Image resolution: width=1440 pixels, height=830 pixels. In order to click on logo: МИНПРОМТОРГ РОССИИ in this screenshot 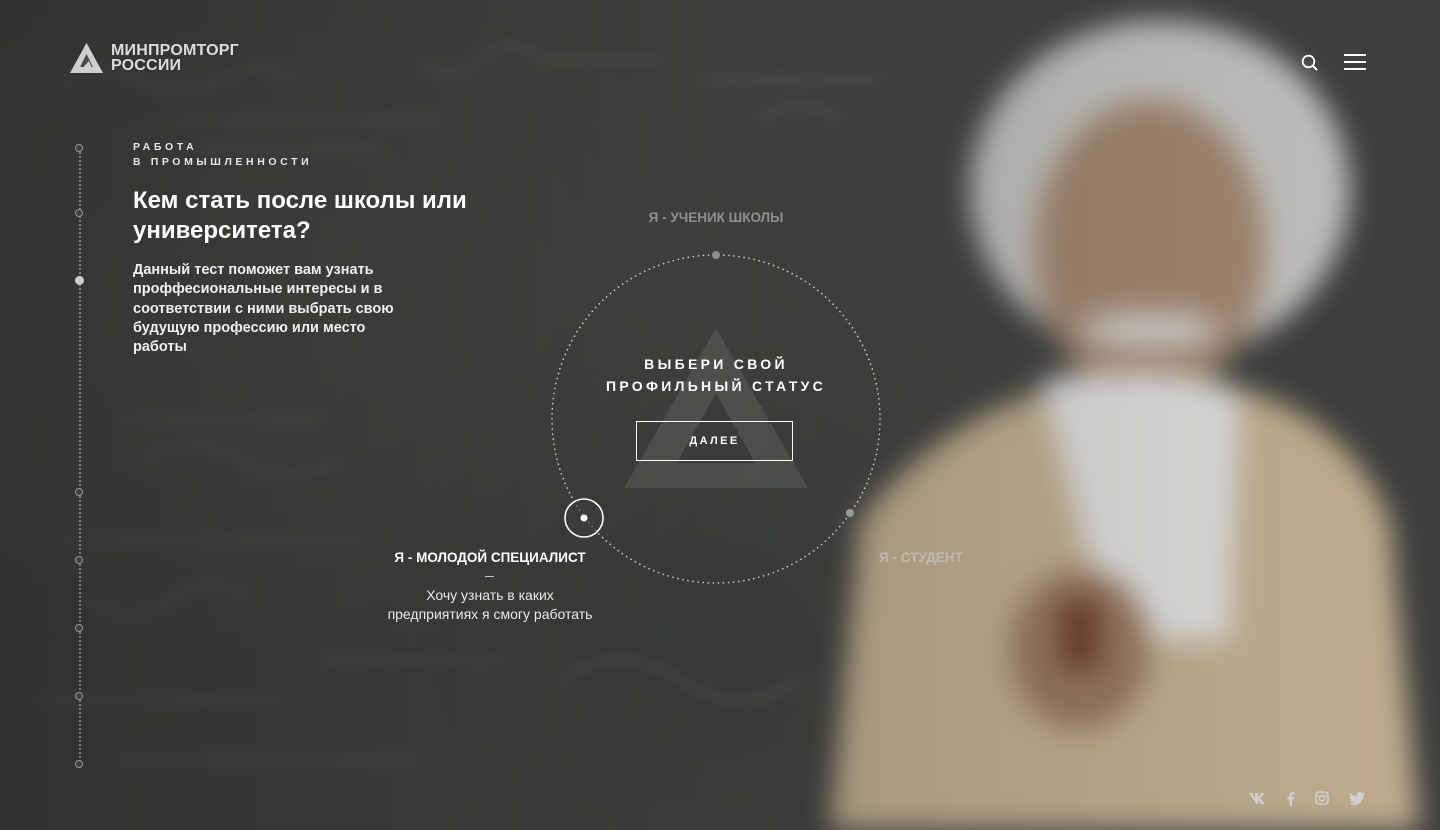, I will do `click(154, 58)`.